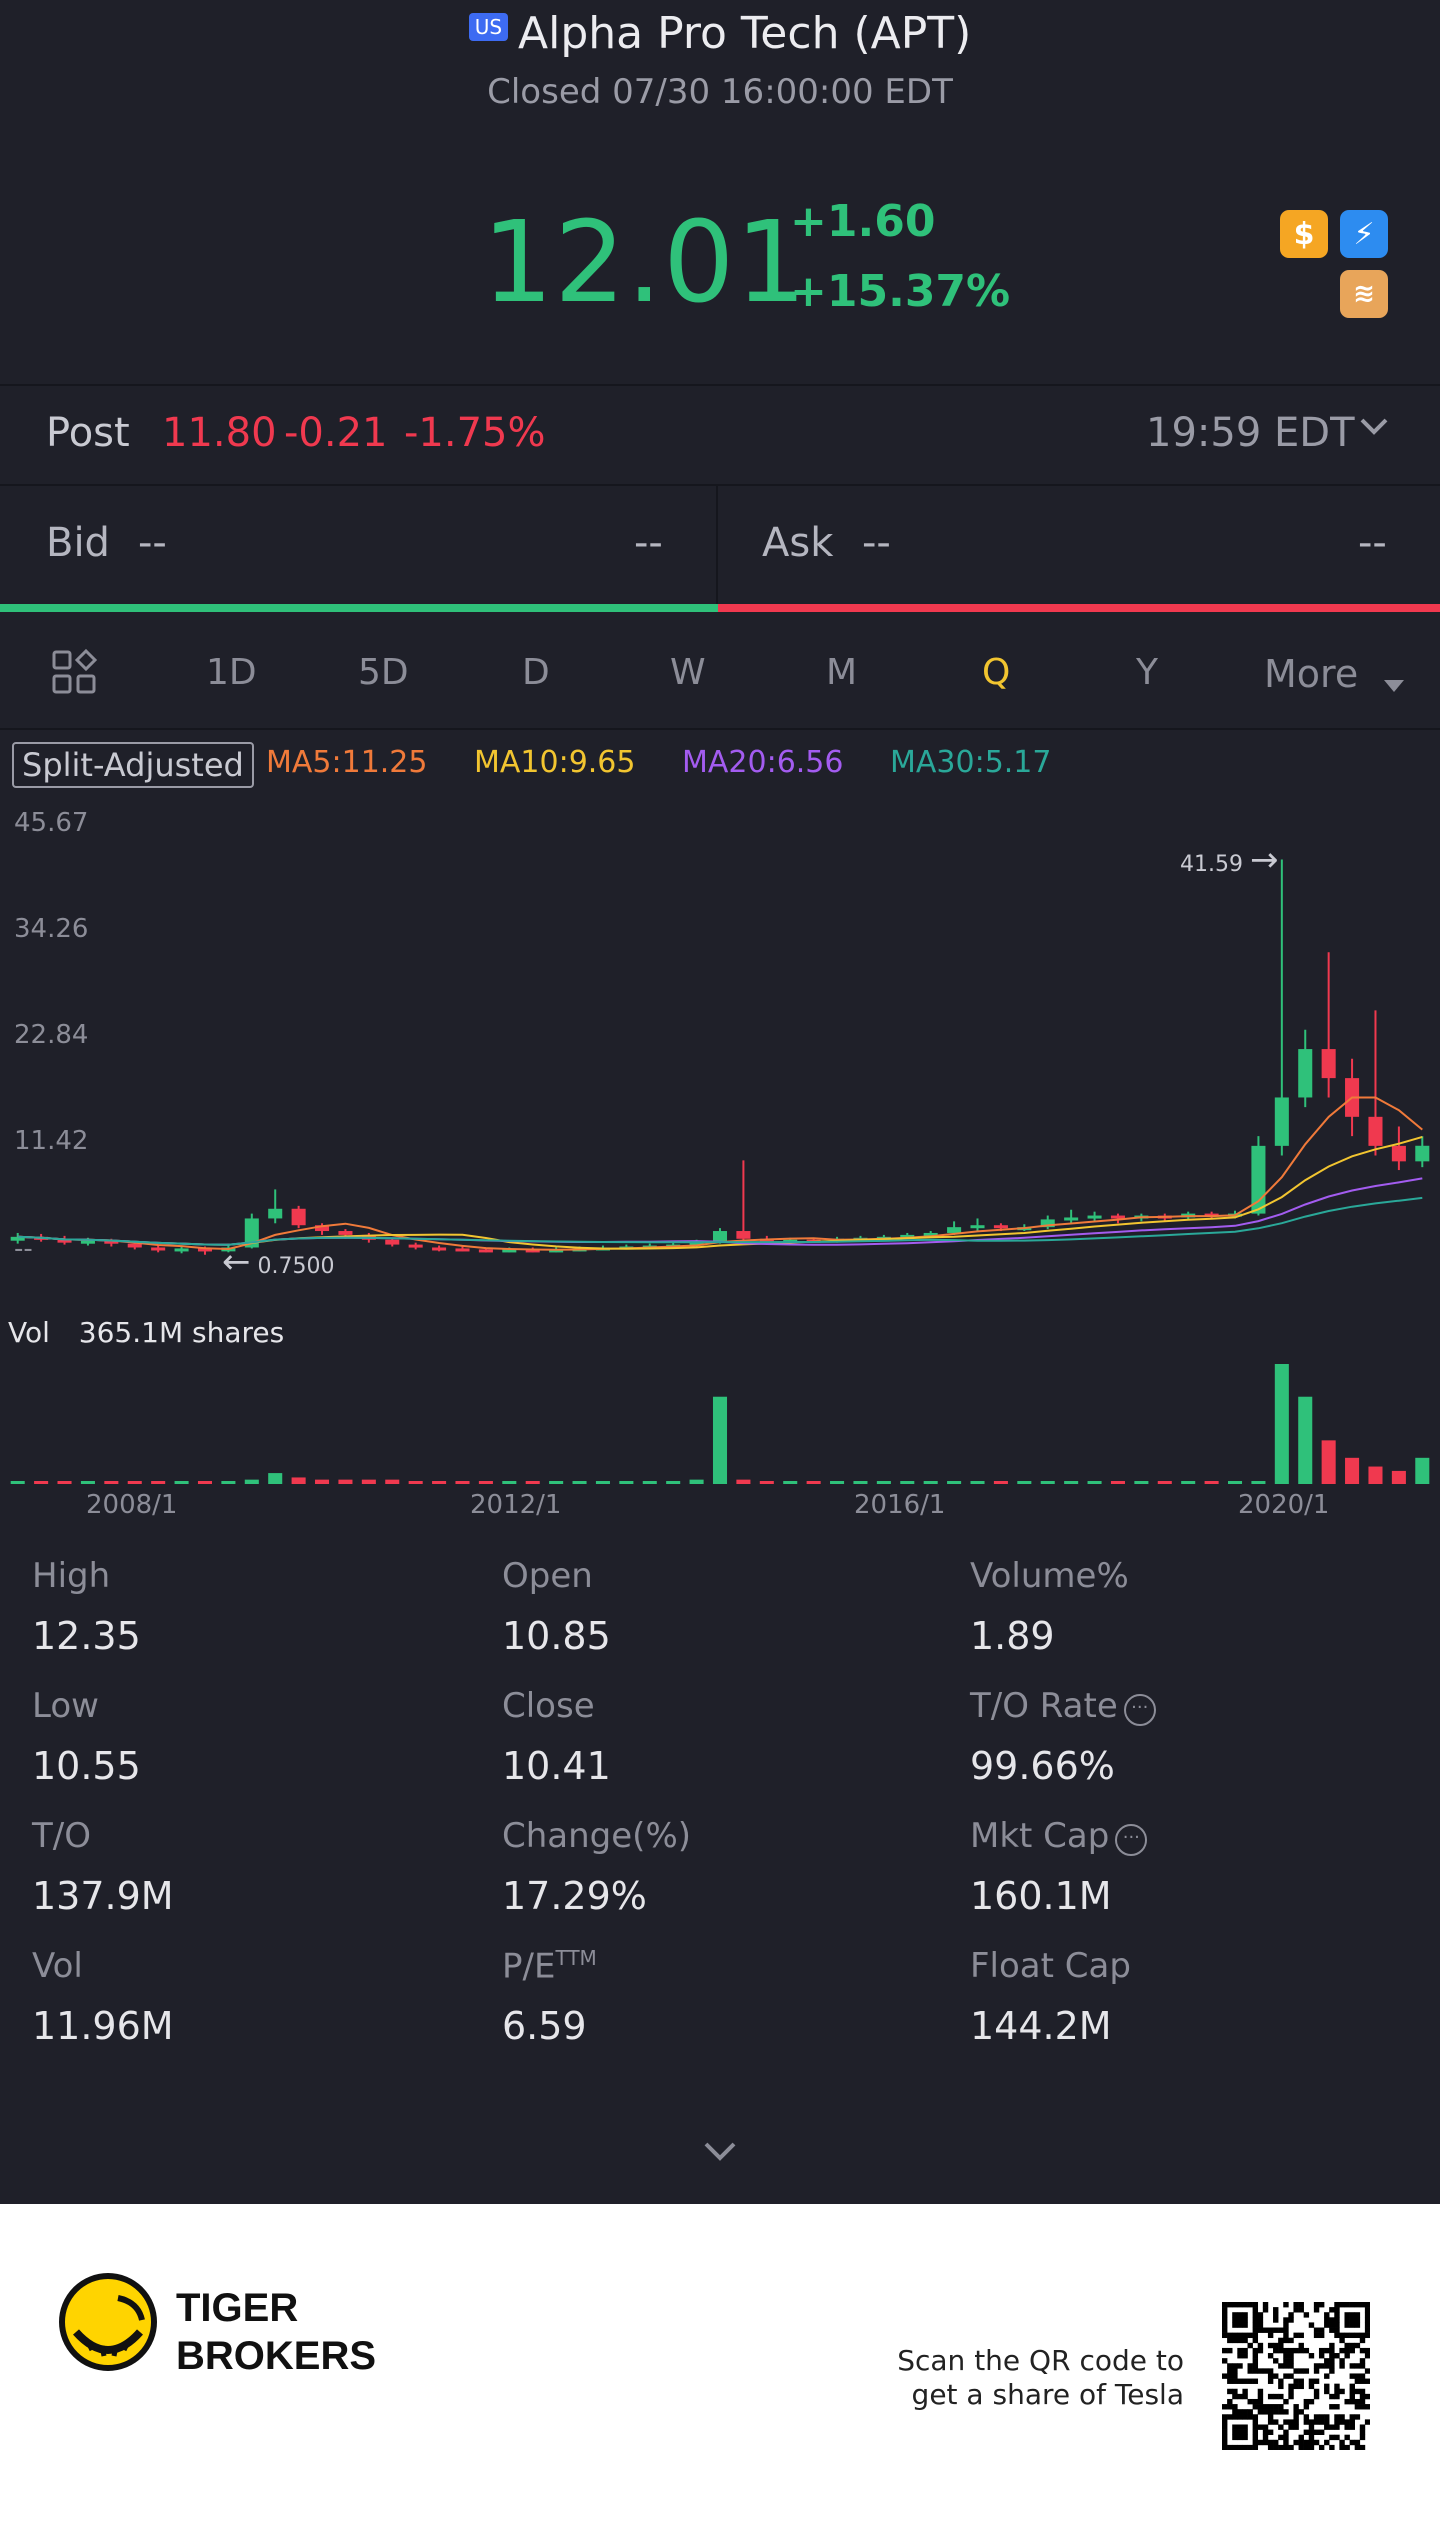  What do you see at coordinates (57, 1966) in the screenshot?
I see `stat-label-text: Vol` at bounding box center [57, 1966].